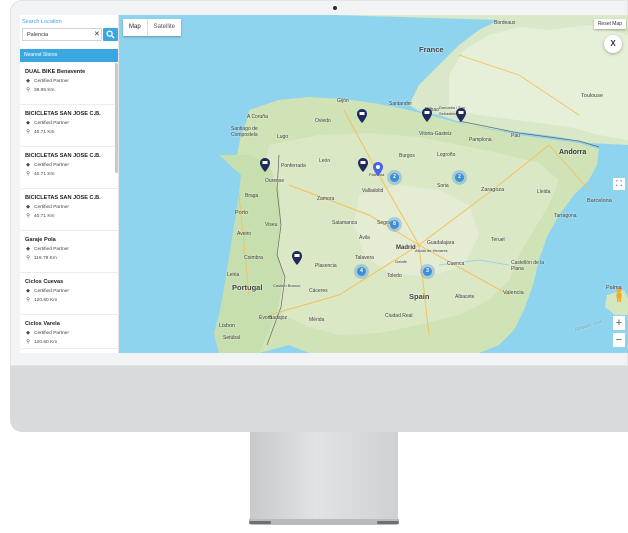 This screenshot has height=533, width=628. I want to click on map-label-a-coruna: A Coruña, so click(257, 117).